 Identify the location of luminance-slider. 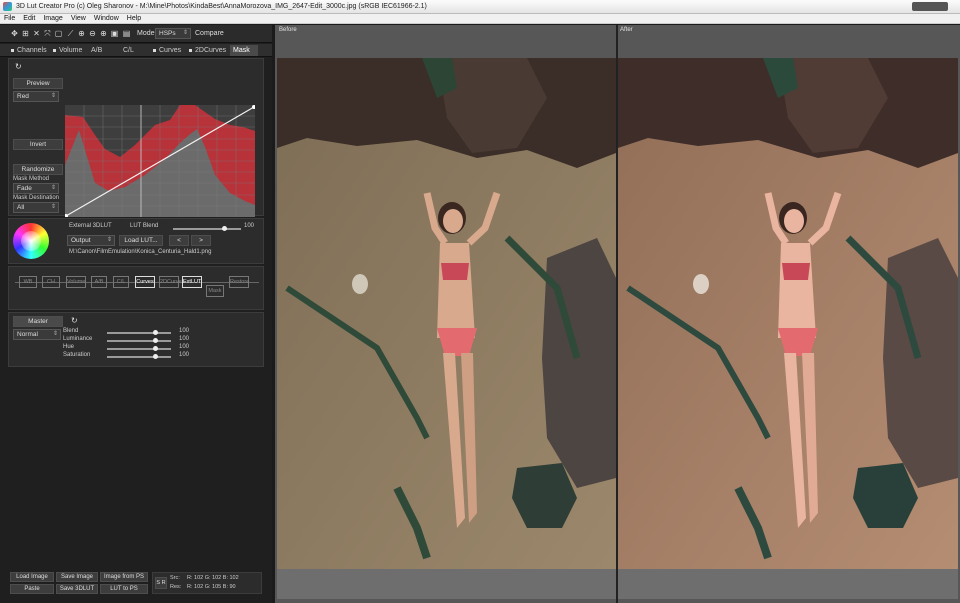
(139, 340).